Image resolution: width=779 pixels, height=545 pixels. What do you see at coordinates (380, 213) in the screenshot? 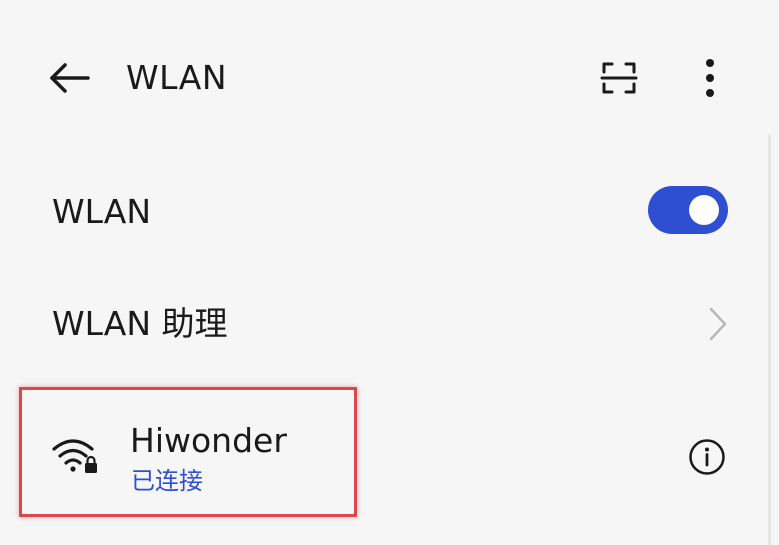
I see `wlan-toggle-row: WLAN` at bounding box center [380, 213].